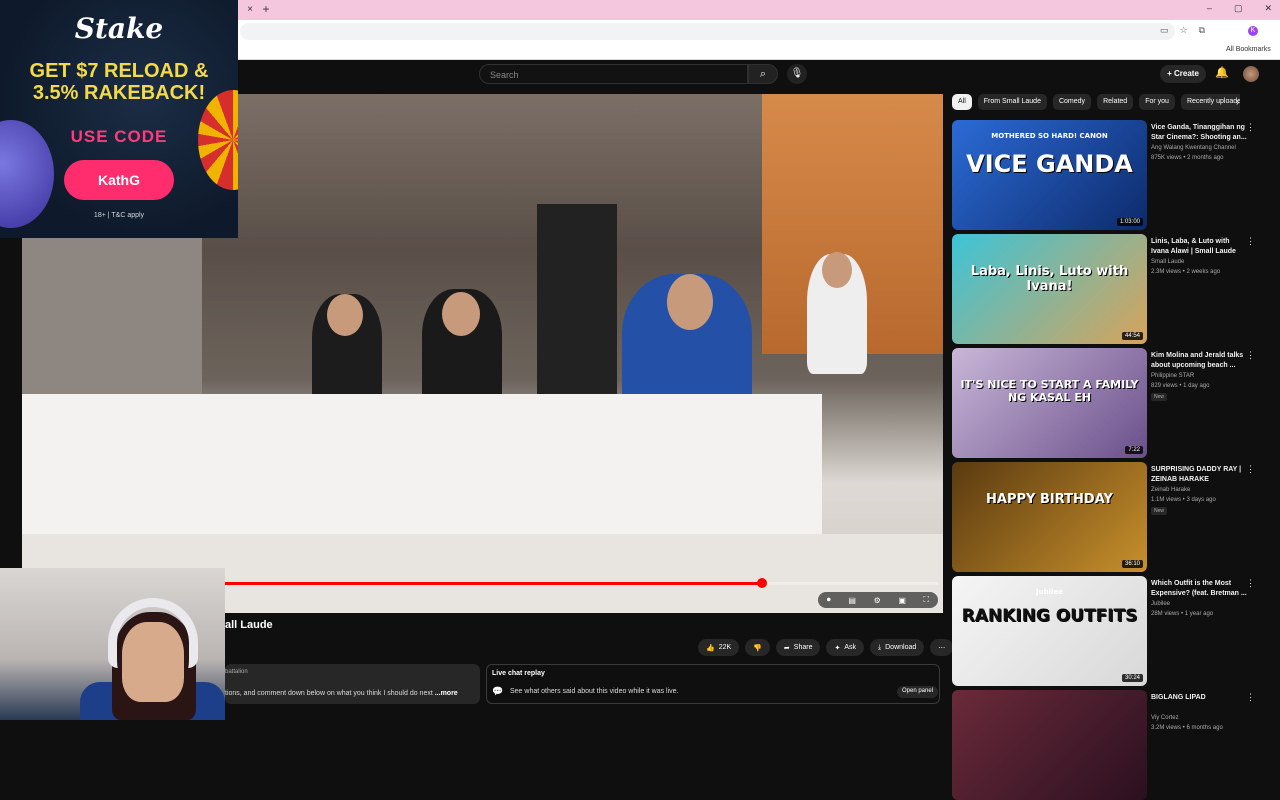 The image size is (1280, 800). I want to click on thumbnail-sub-text: Jubilee, so click(1049, 592).